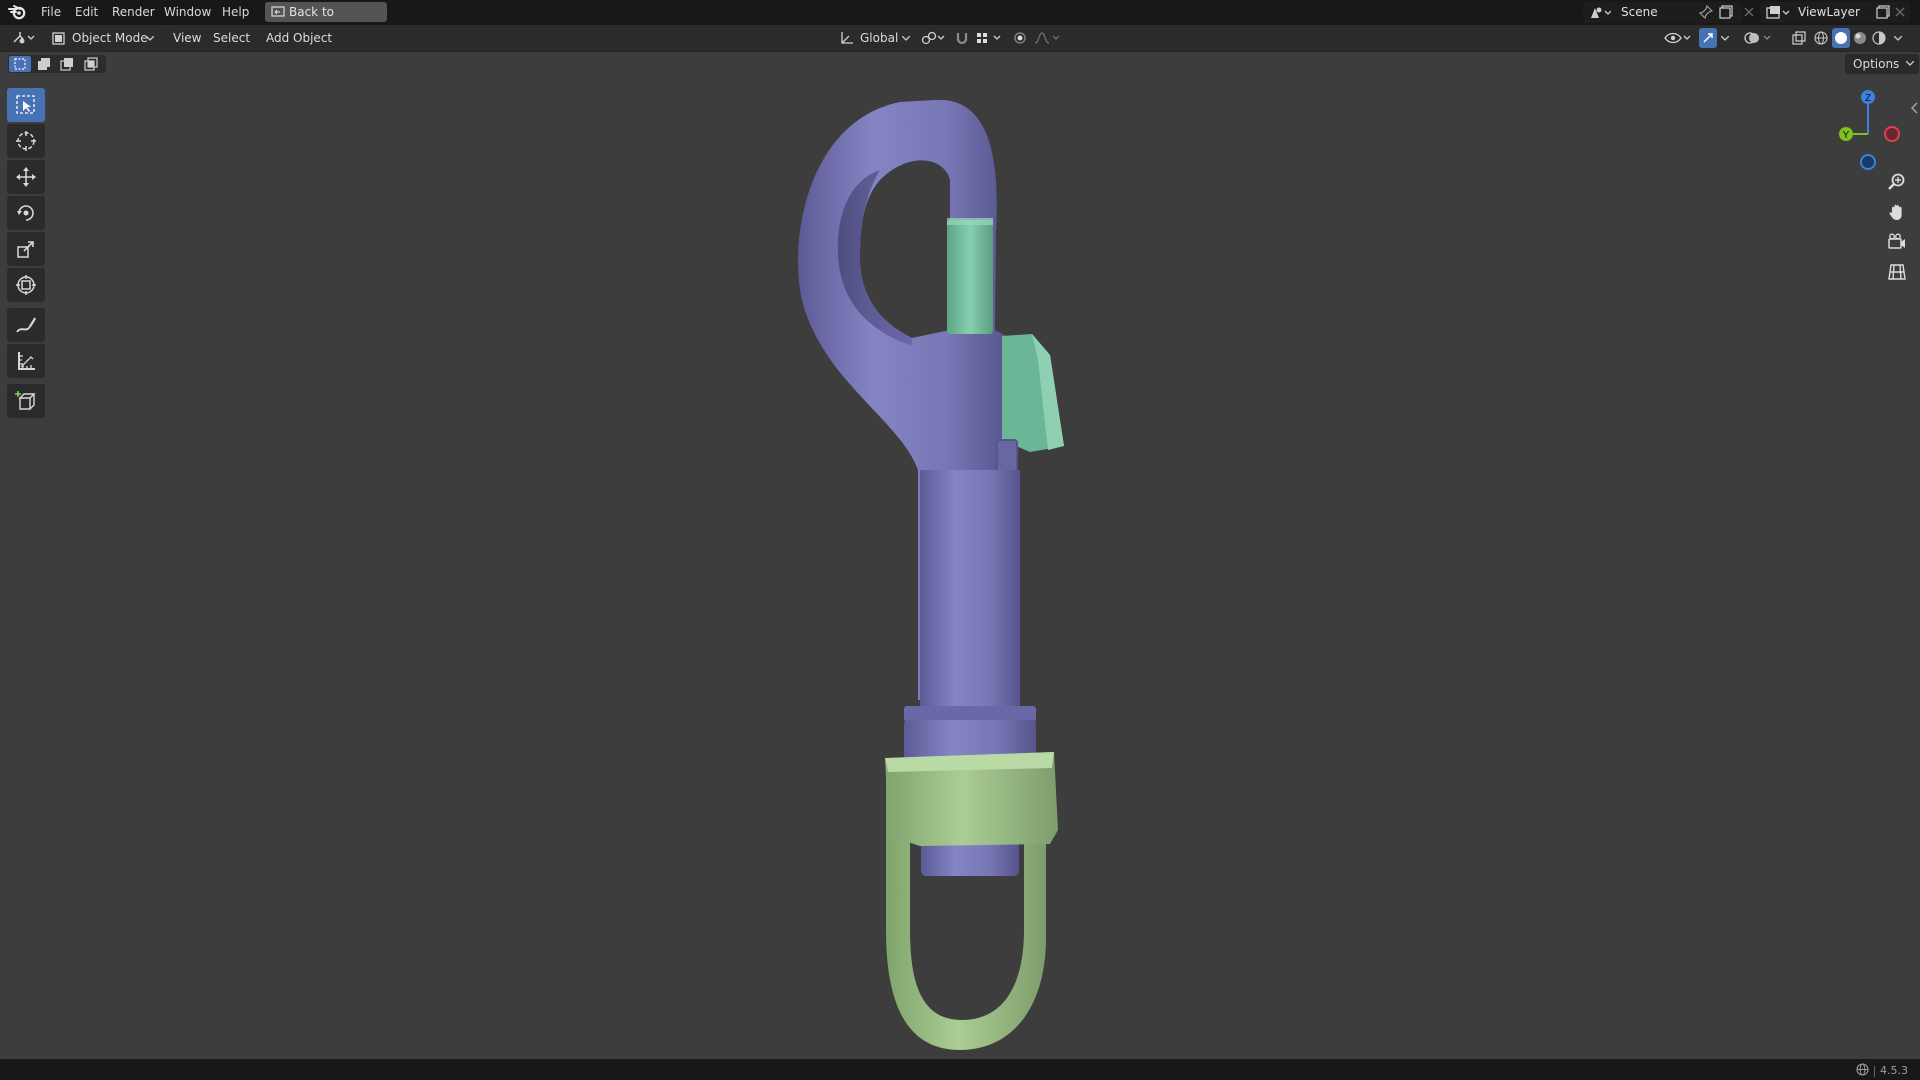 This screenshot has width=1920, height=1080. I want to click on gizmo-toggle, so click(1708, 38).